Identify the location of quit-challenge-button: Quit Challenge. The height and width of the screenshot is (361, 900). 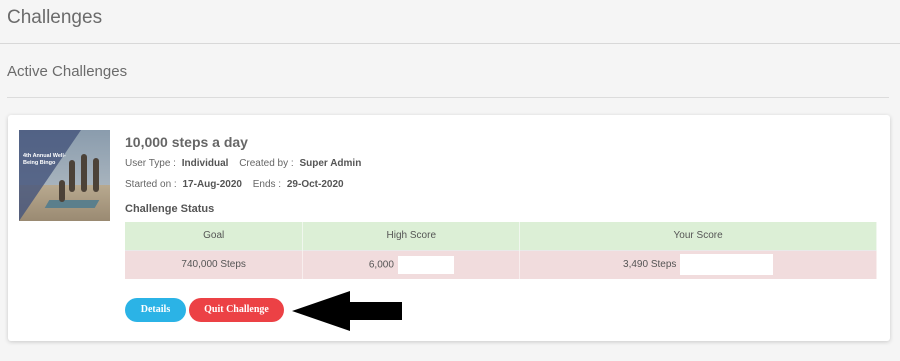
(236, 310).